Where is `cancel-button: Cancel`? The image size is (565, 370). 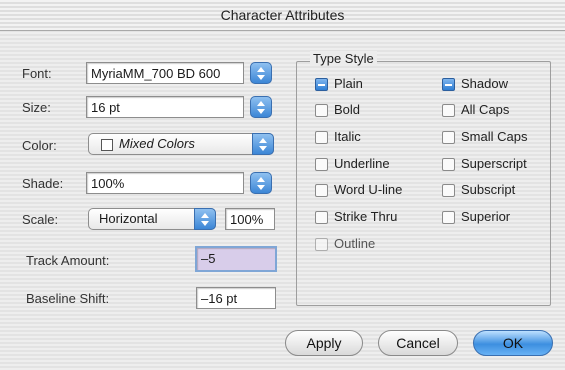 cancel-button: Cancel is located at coordinates (418, 343).